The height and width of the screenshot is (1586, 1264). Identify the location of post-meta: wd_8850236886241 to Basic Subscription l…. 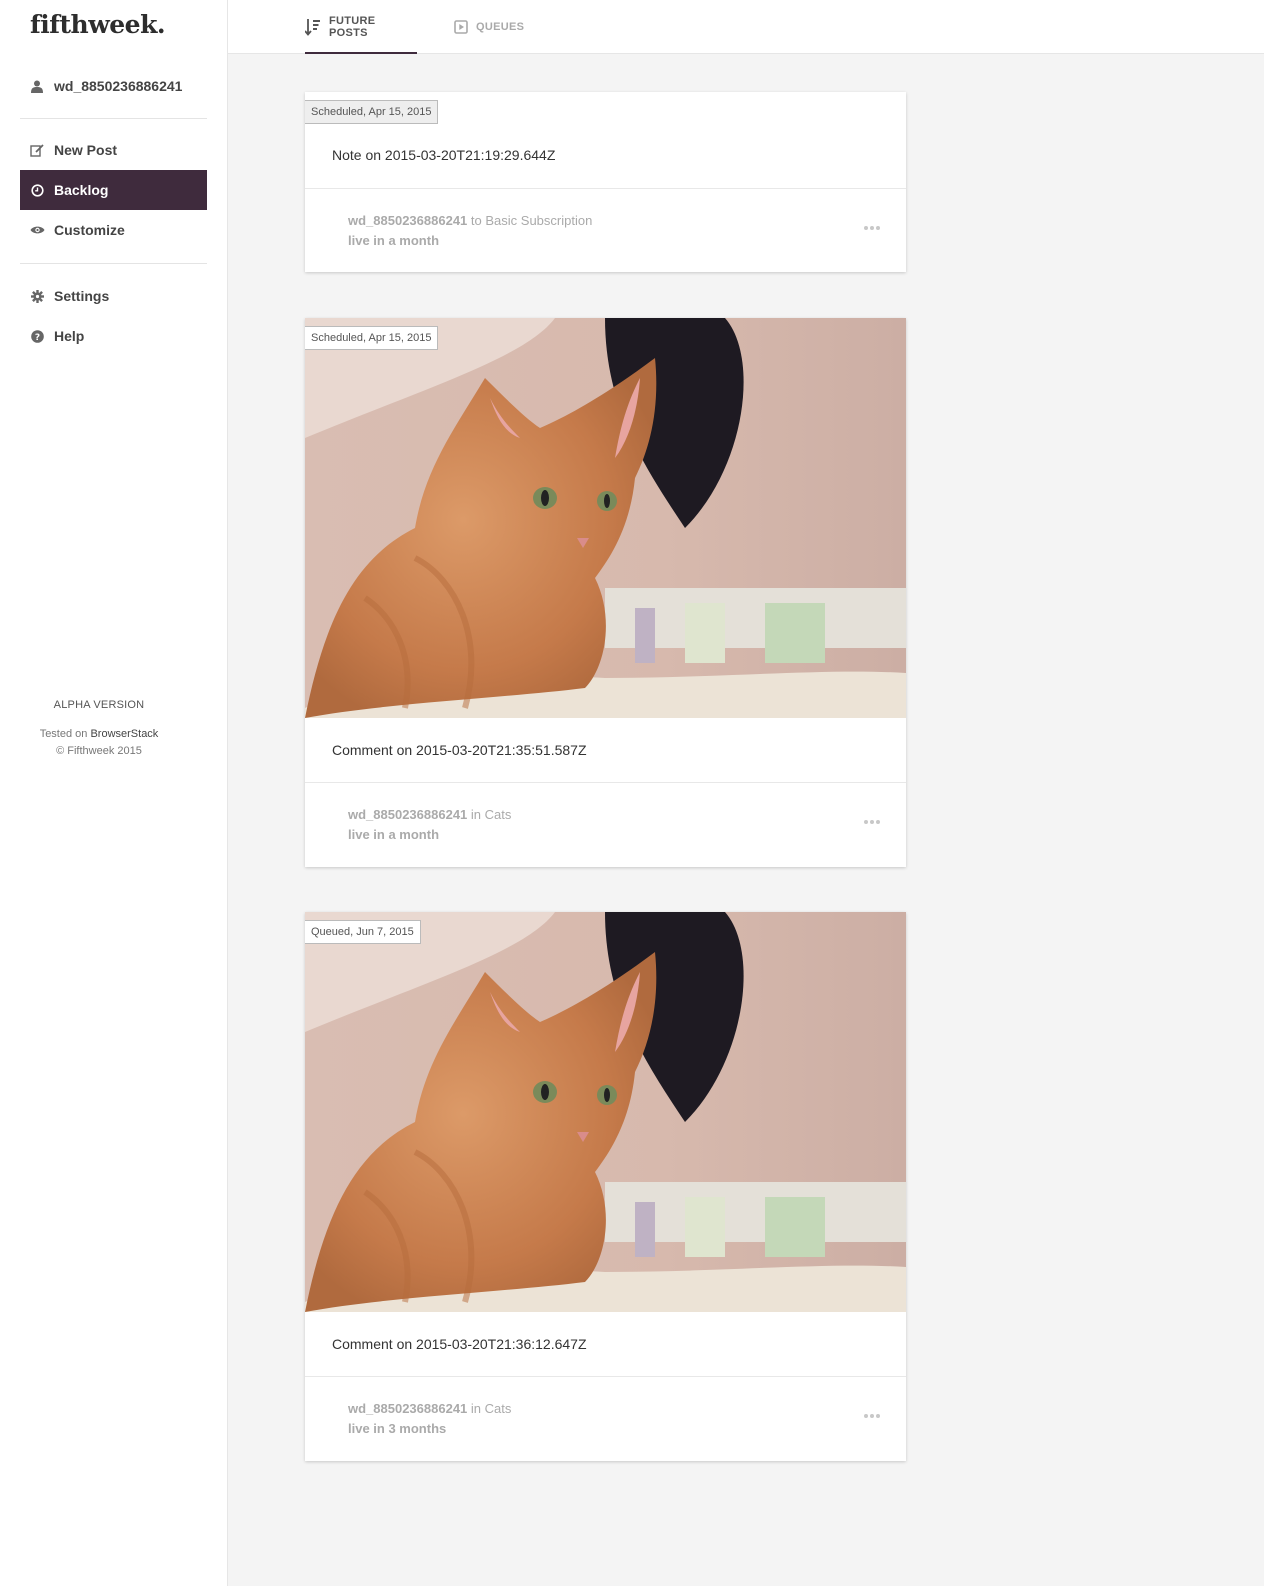
(605, 230).